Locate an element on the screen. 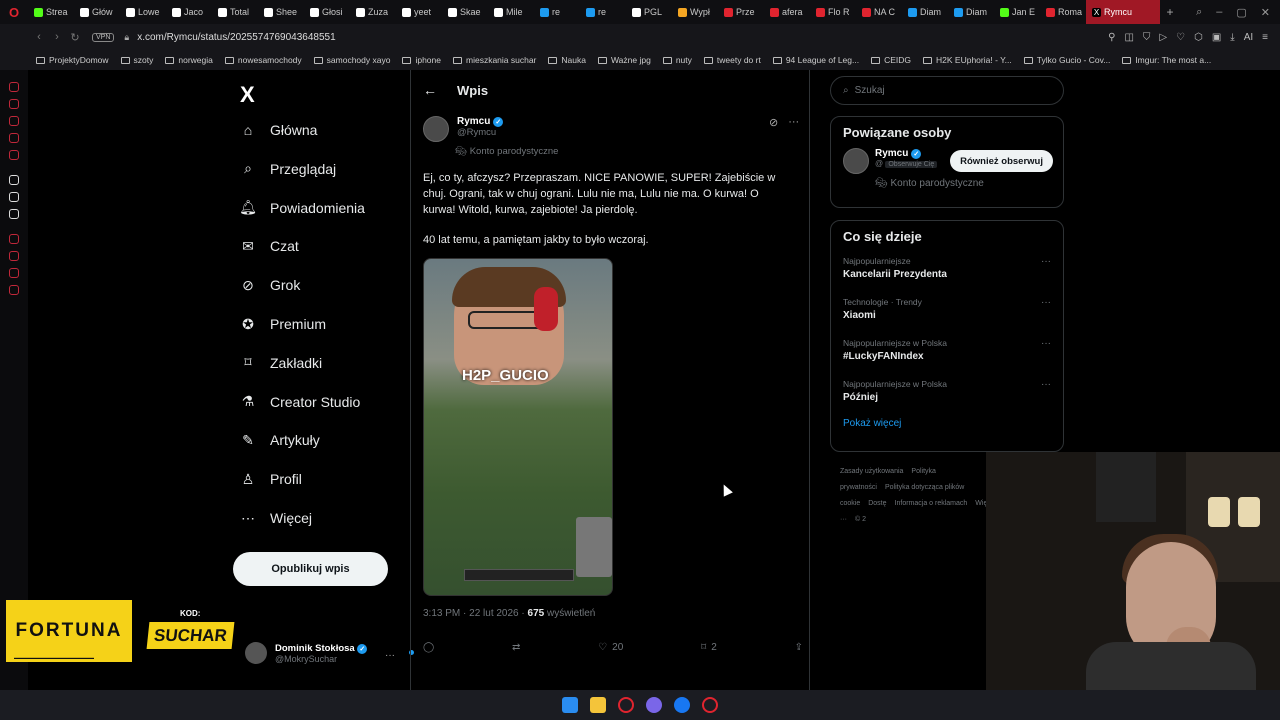 Image resolution: width=1280 pixels, height=720 pixels. browser-tab: Lowe is located at coordinates (143, 12).